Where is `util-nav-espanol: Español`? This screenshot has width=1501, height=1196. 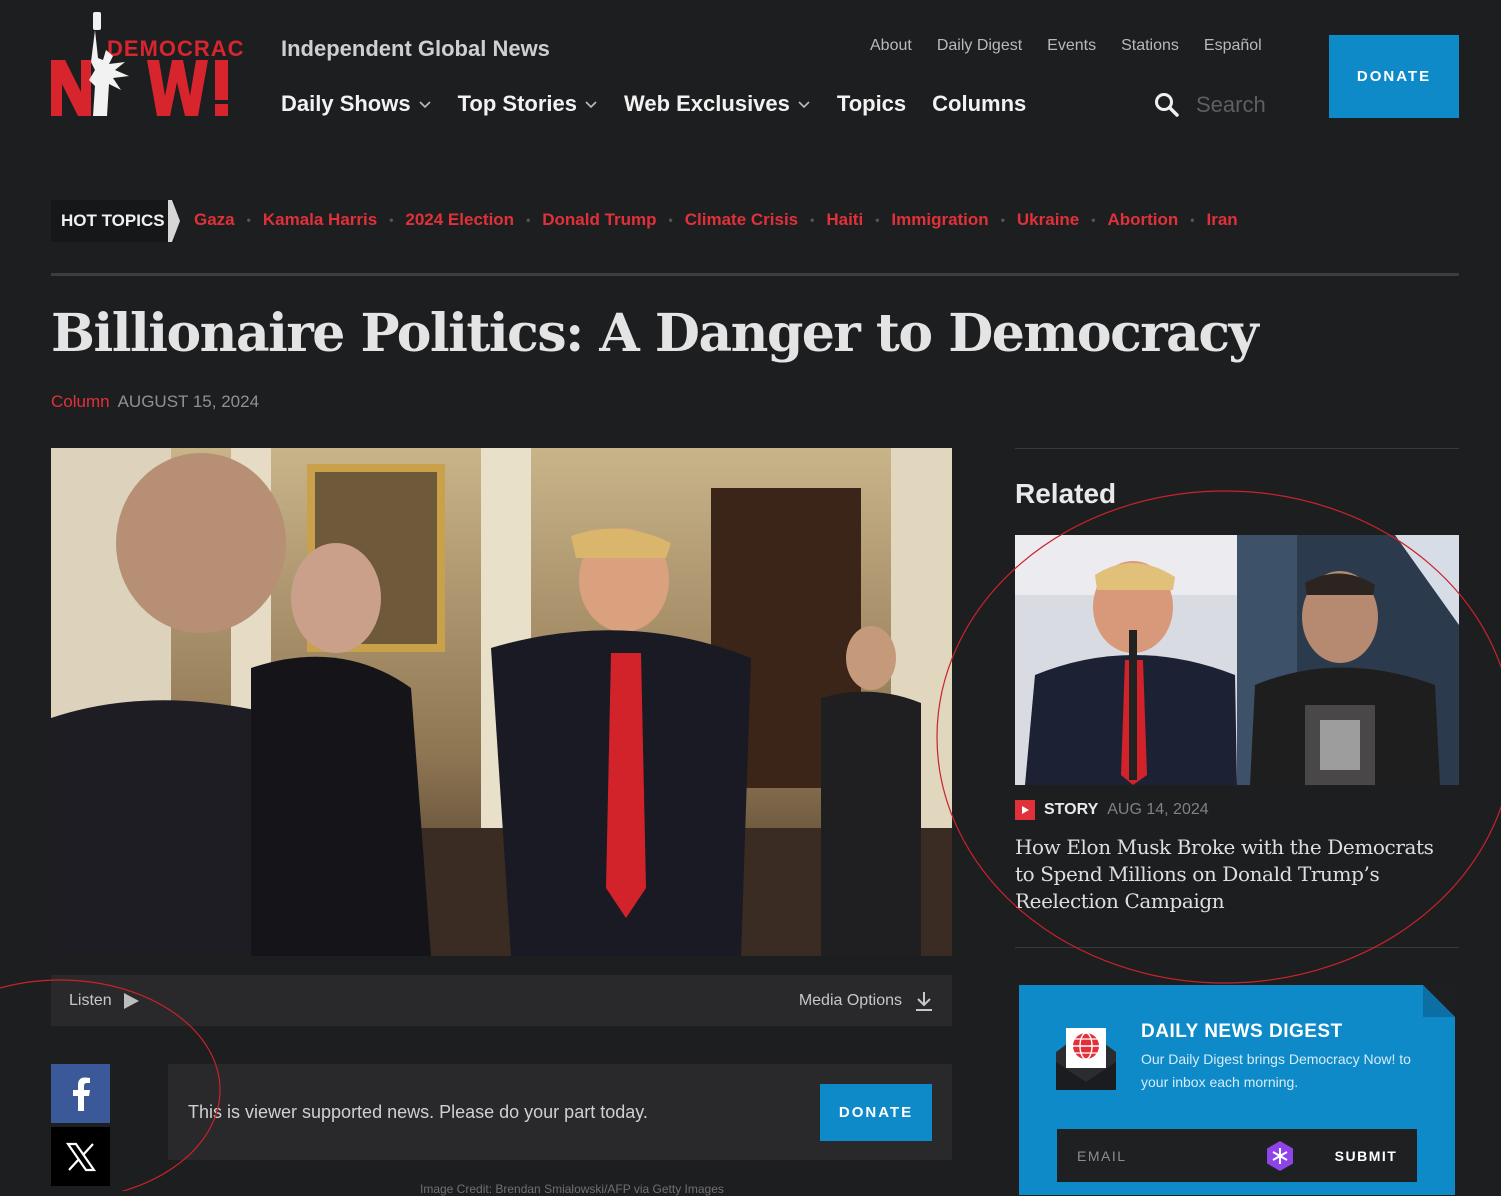 util-nav-espanol: Español is located at coordinates (1233, 46).